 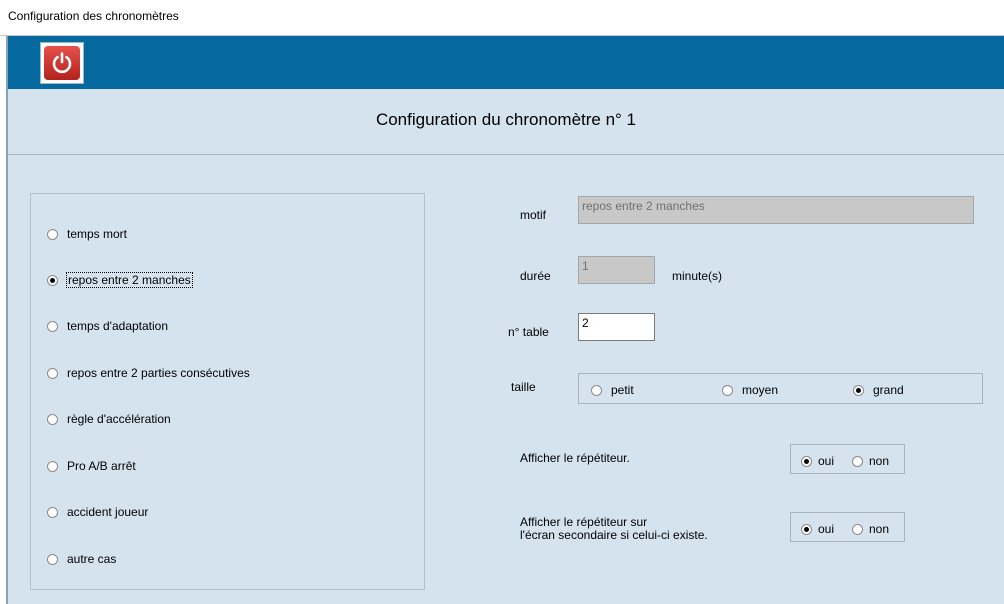 I want to click on reason-label: Pro A/B arrêt, so click(x=101, y=466).